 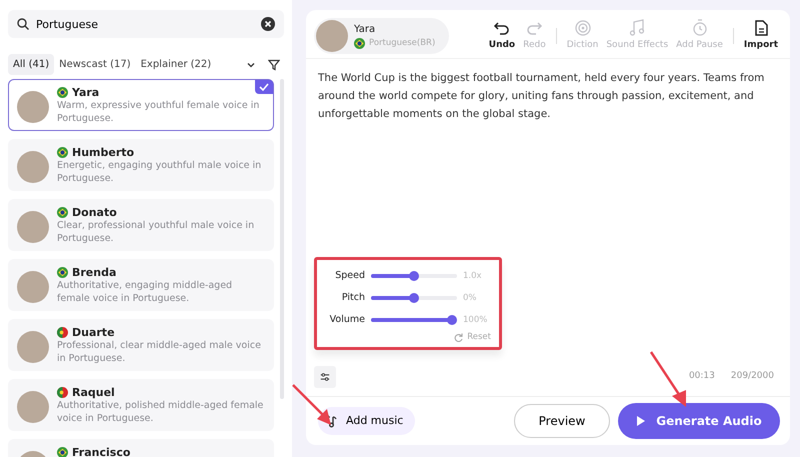 I want to click on play-icon, so click(x=641, y=421).